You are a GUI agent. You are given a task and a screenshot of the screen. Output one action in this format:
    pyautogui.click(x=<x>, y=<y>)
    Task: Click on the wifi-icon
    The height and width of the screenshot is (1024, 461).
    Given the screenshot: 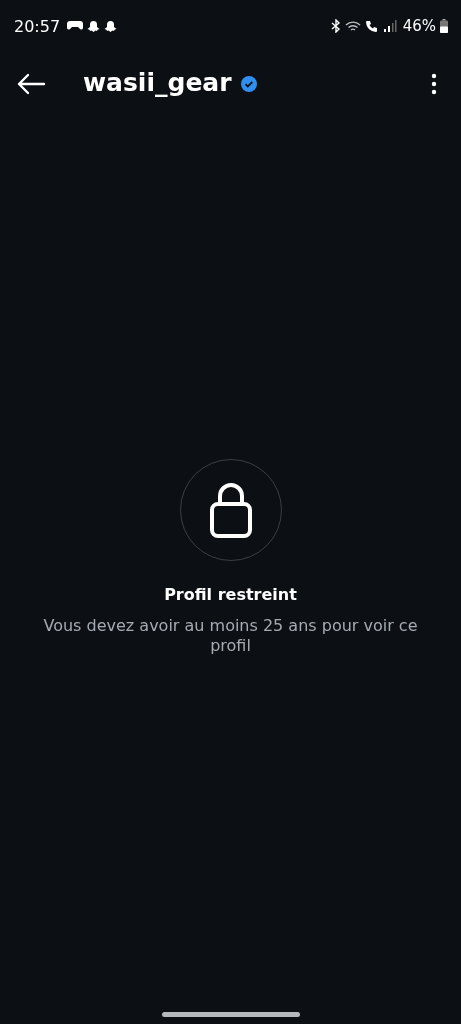 What is the action you would take?
    pyautogui.click(x=352, y=26)
    